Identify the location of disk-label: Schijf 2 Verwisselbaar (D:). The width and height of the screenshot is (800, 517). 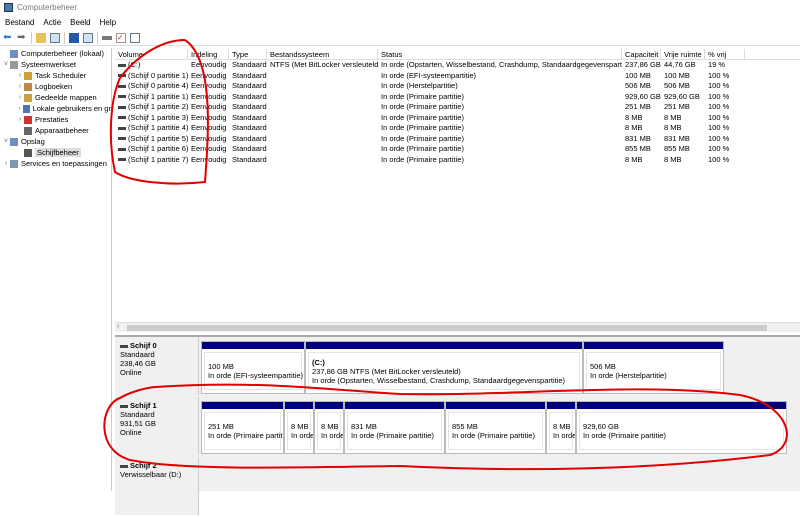
(157, 486).